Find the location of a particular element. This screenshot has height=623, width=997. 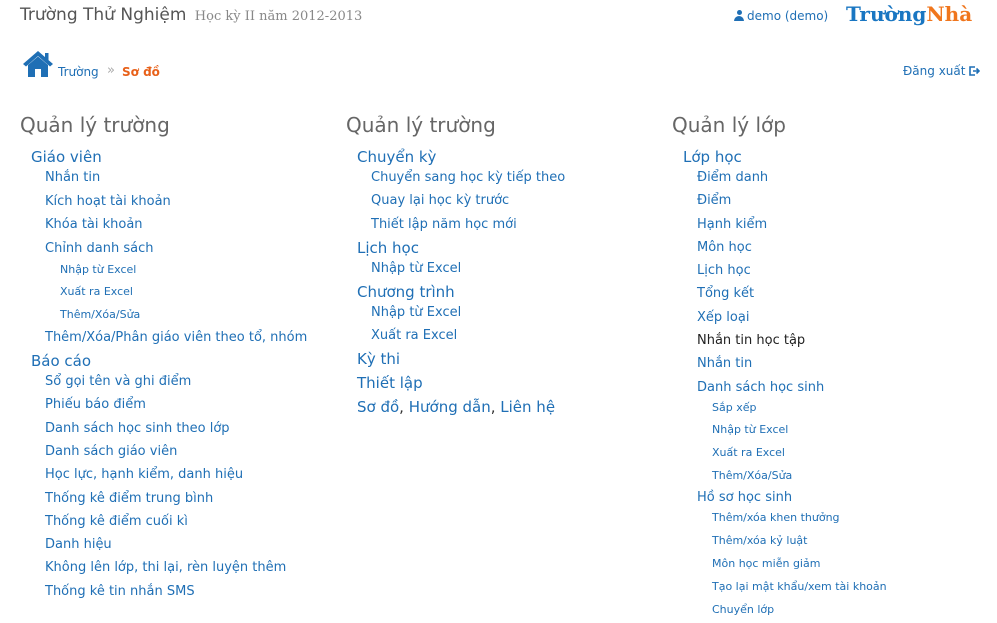

logout-icon is located at coordinates (975, 71).